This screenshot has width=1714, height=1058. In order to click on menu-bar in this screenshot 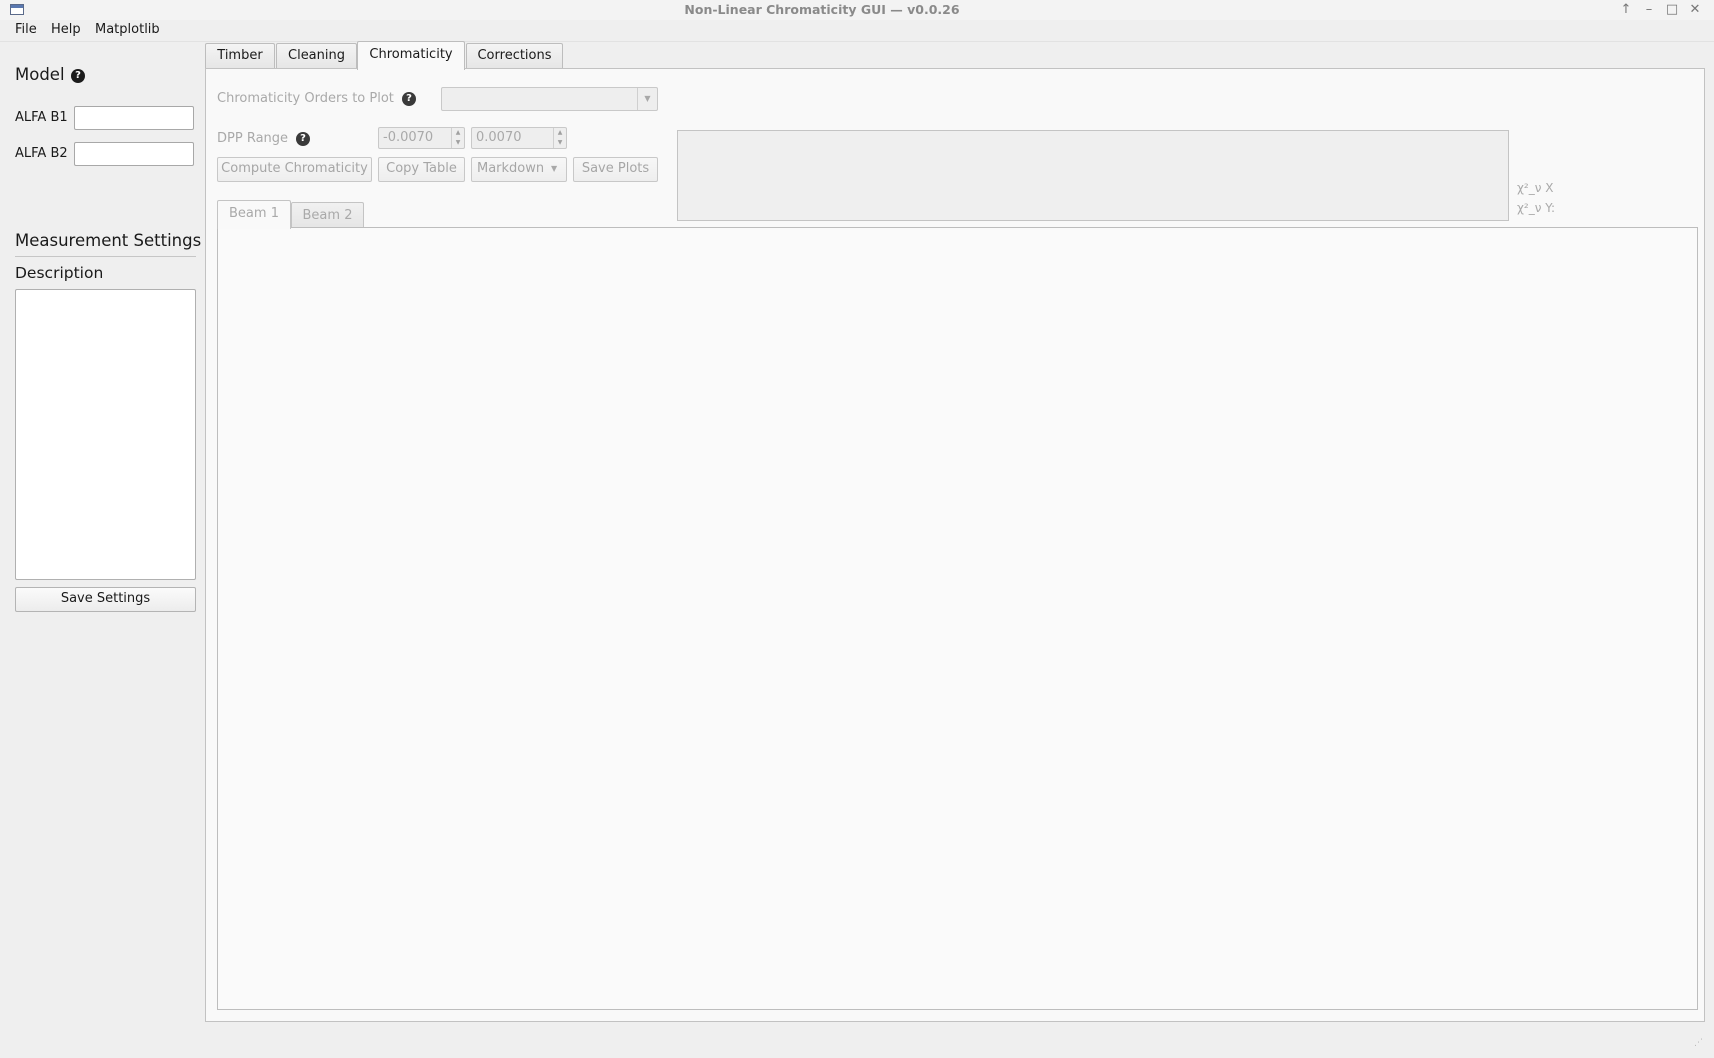, I will do `click(857, 31)`.